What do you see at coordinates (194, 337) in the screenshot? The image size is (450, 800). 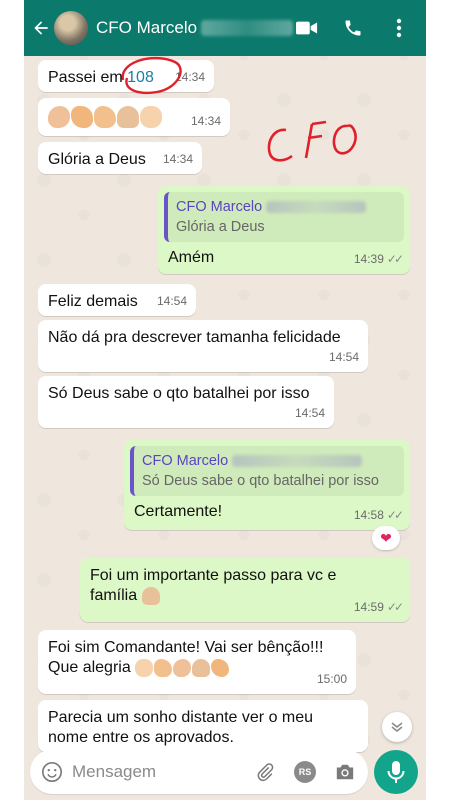 I see `message-text: Não dá pra descrever tamanha felicidade` at bounding box center [194, 337].